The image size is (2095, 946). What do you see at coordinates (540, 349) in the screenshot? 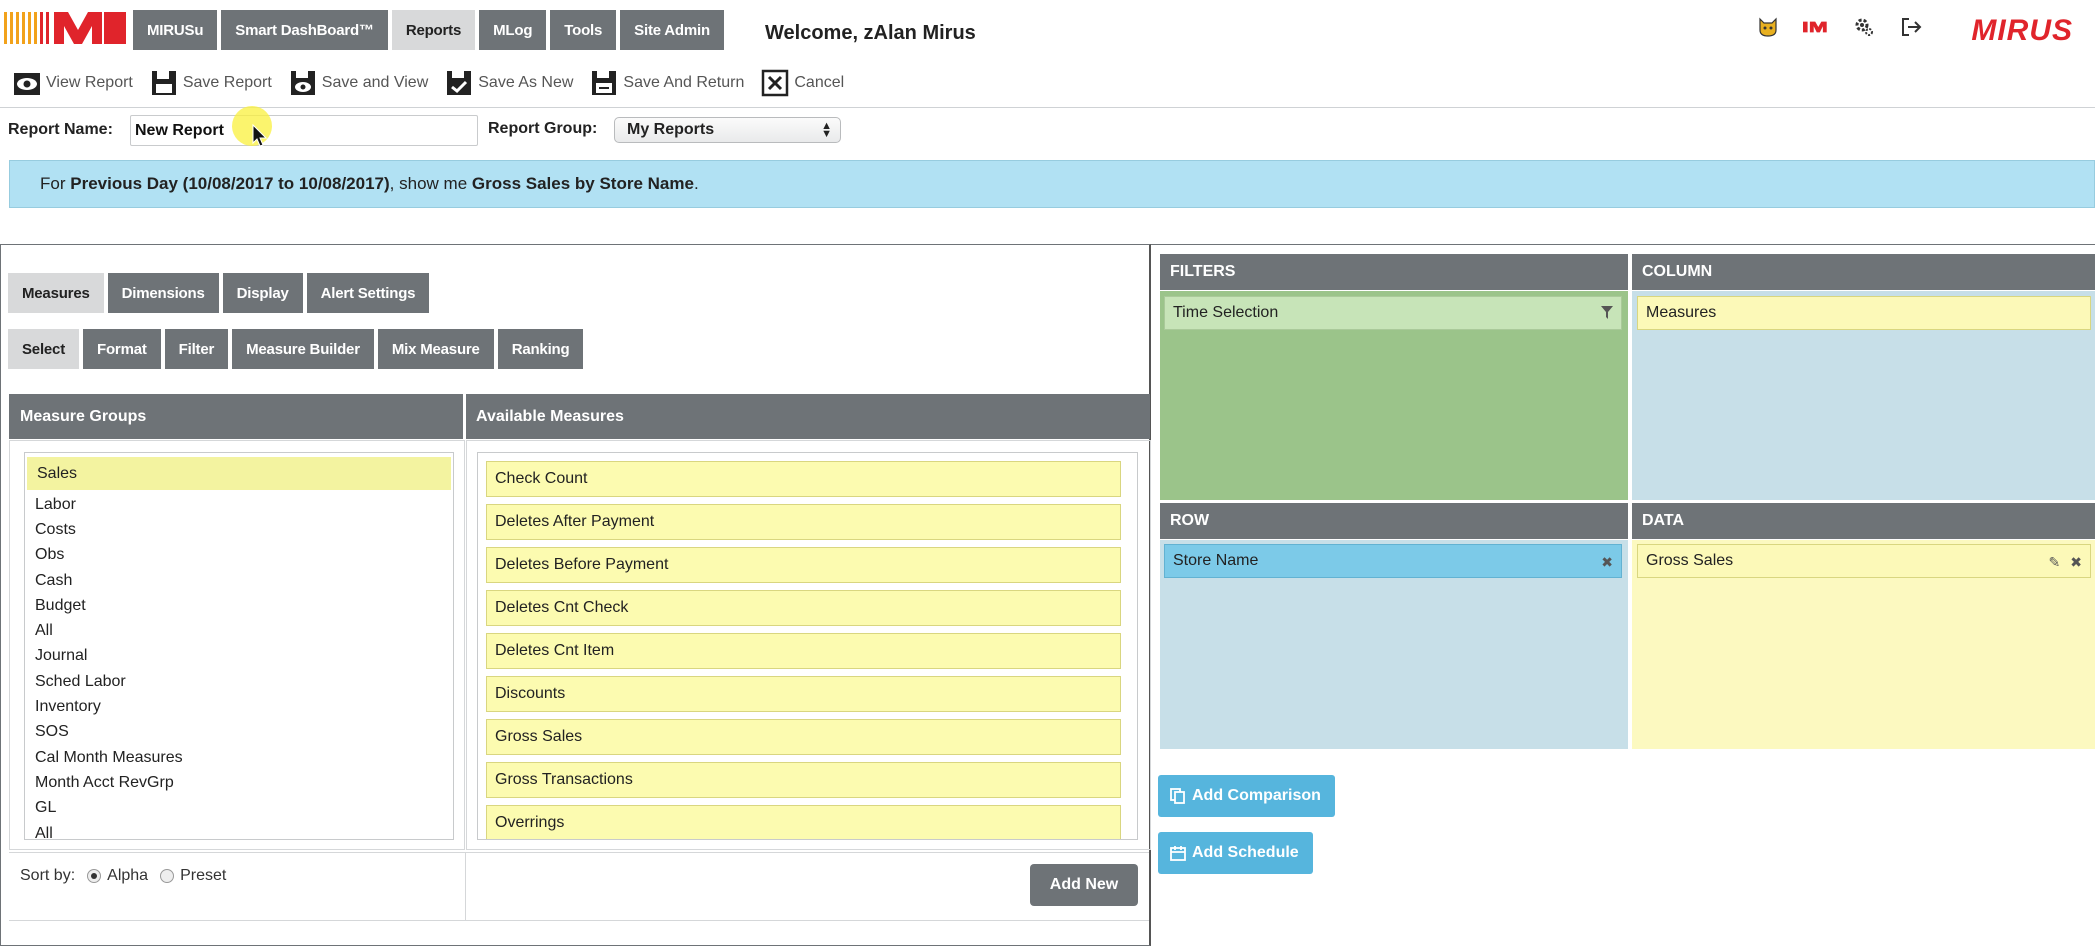
I see `tab-ranking: Ranking` at bounding box center [540, 349].